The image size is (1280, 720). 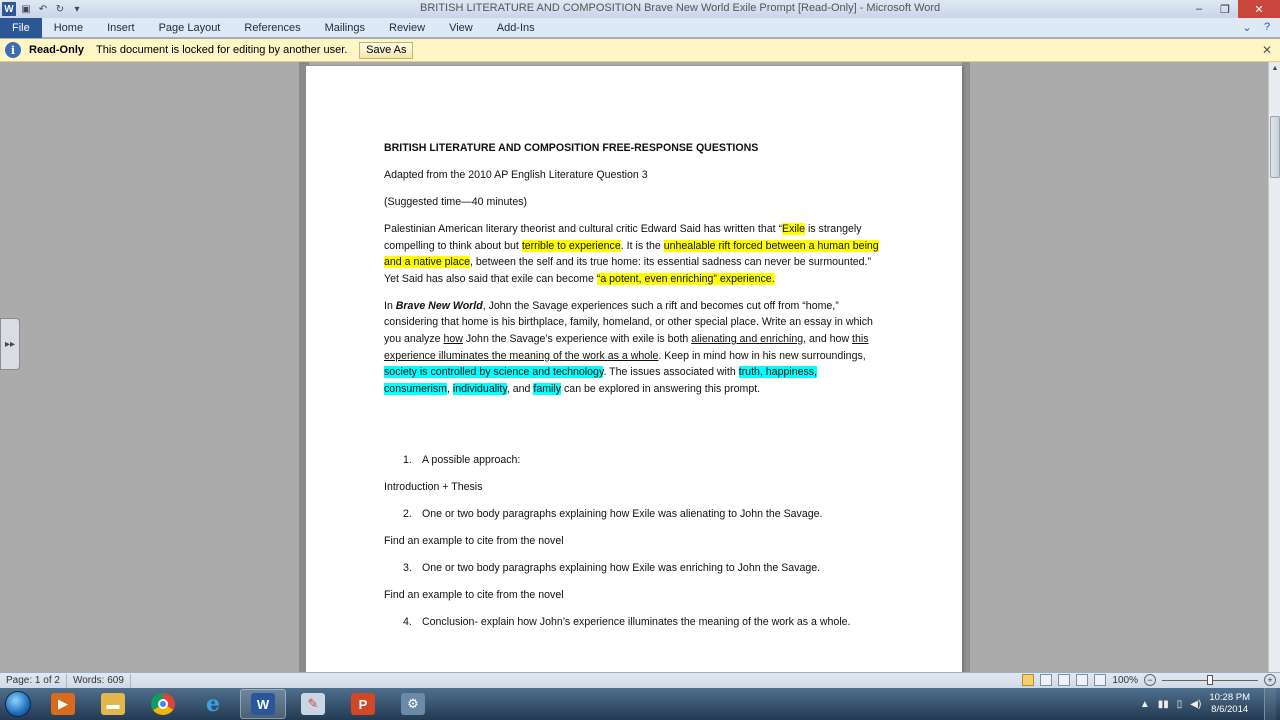 What do you see at coordinates (634, 460) in the screenshot?
I see `list-item: 1. A possible approach:` at bounding box center [634, 460].